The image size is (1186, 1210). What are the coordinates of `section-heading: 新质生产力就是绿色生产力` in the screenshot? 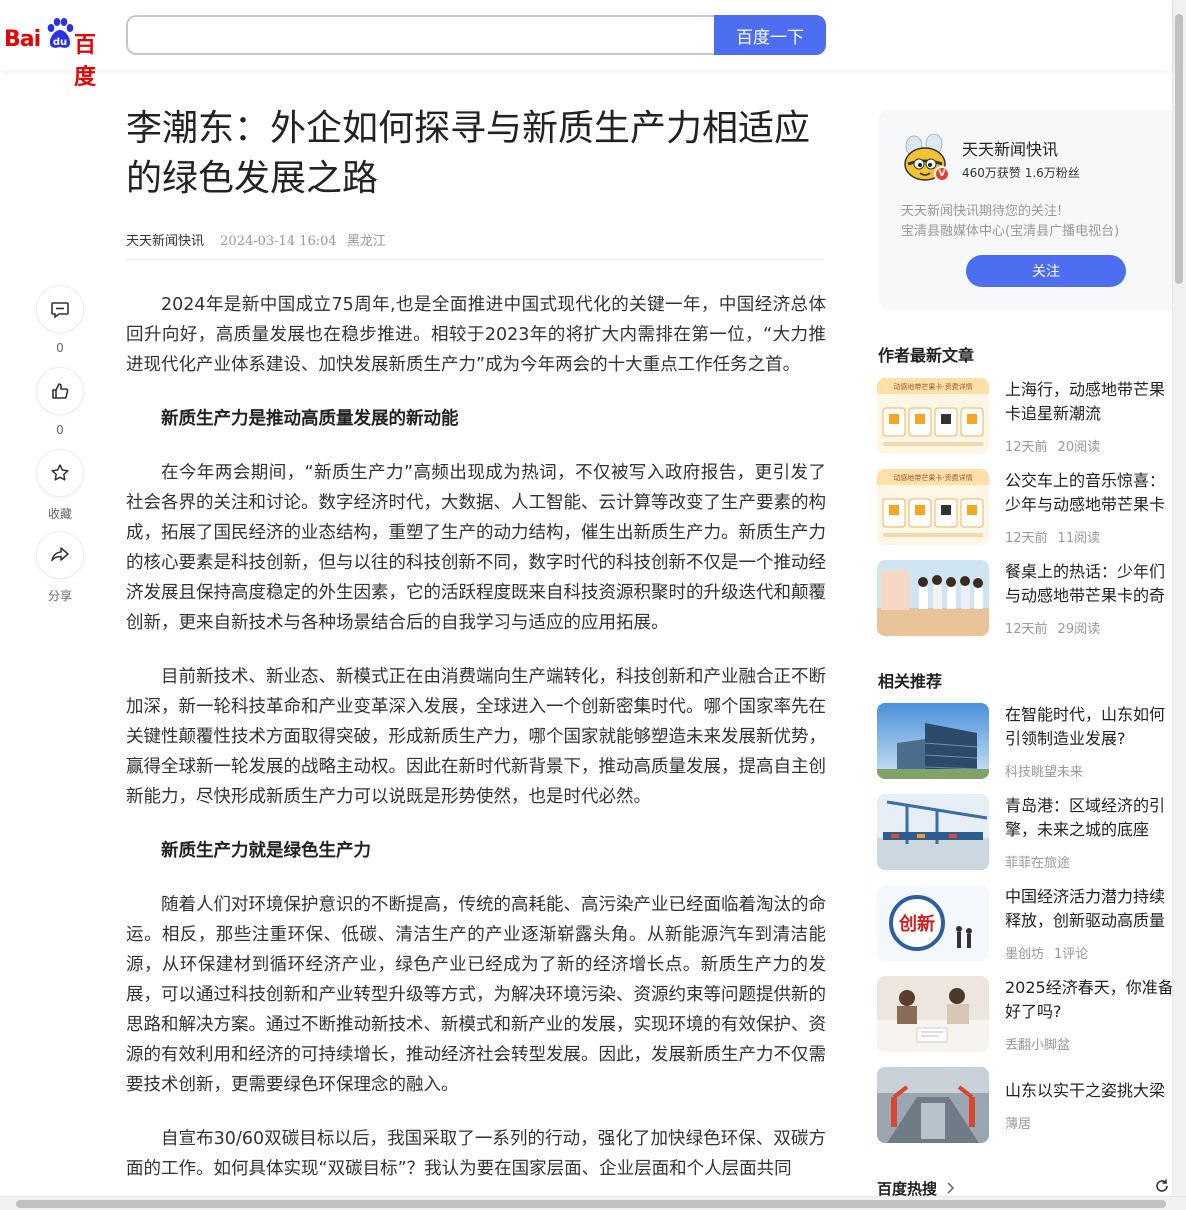 It's located at (266, 851).